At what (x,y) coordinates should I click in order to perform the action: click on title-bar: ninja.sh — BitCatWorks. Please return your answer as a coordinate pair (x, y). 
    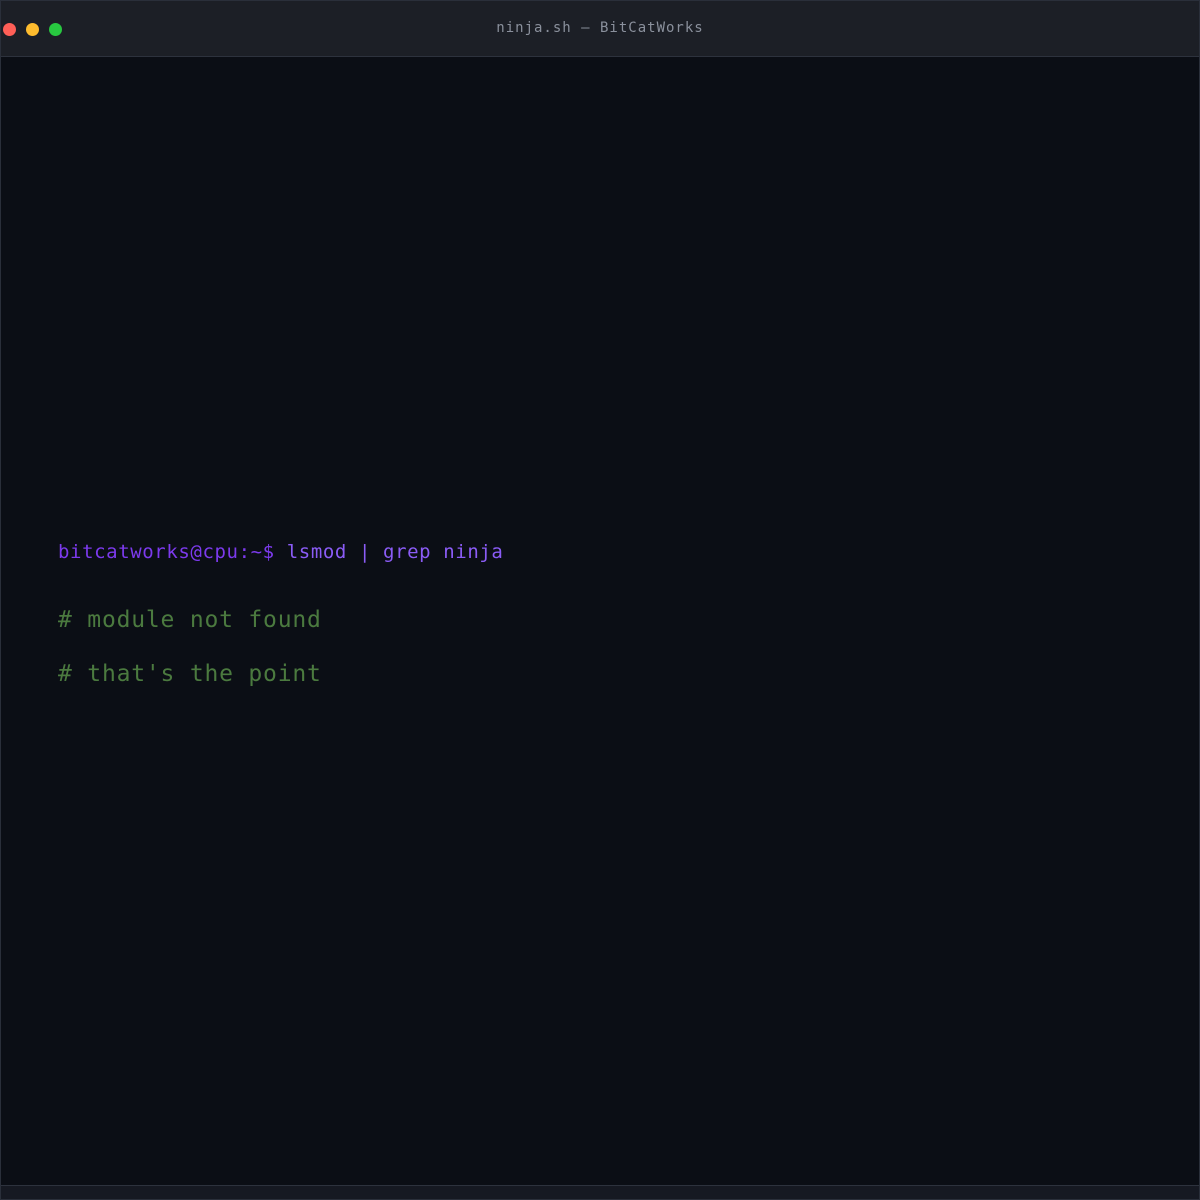
    Looking at the image, I should click on (600, 29).